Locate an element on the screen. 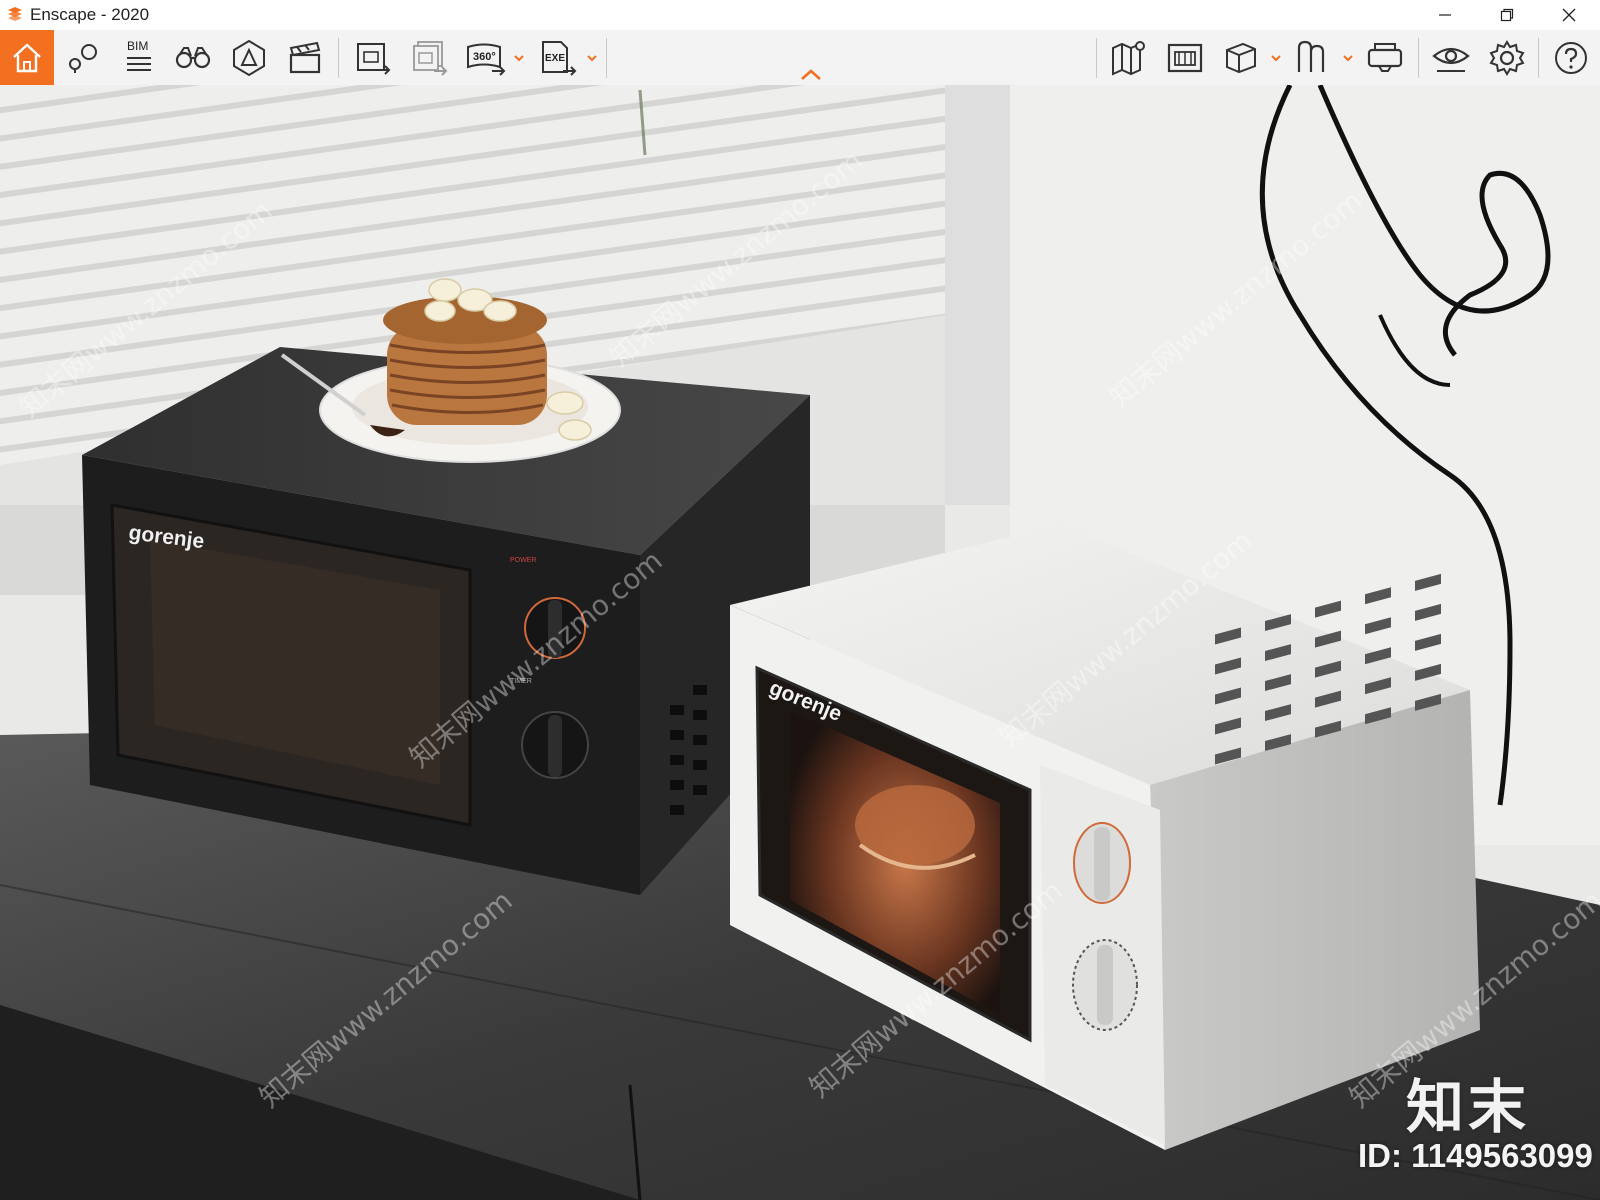  panorama-icon: 360° is located at coordinates (486, 59).